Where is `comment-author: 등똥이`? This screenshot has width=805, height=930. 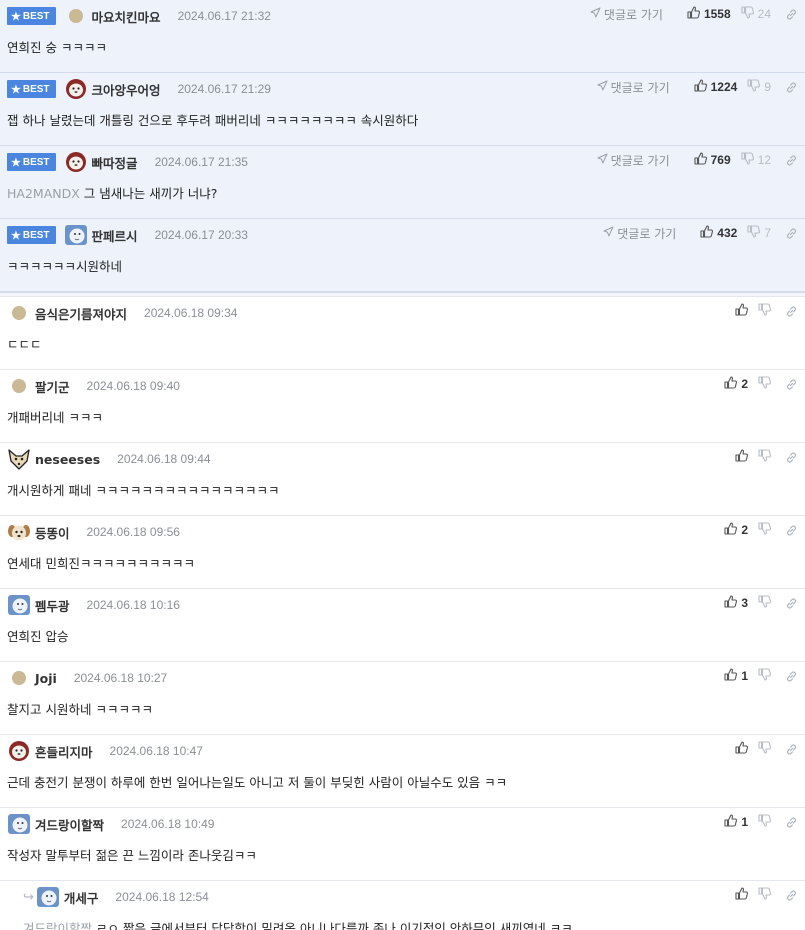
comment-author: 등똥이 is located at coordinates (52, 532).